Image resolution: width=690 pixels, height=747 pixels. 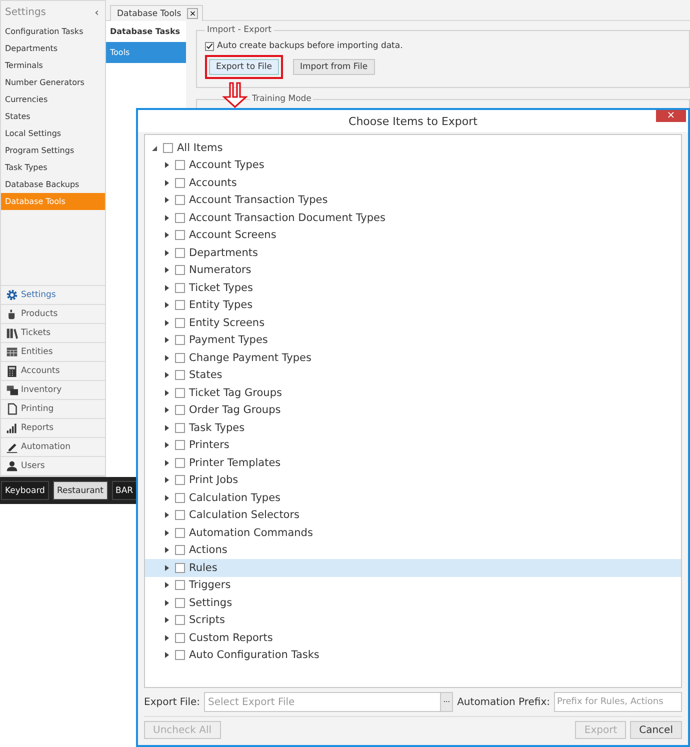 What do you see at coordinates (96, 12) in the screenshot?
I see `collapse-button: ‹` at bounding box center [96, 12].